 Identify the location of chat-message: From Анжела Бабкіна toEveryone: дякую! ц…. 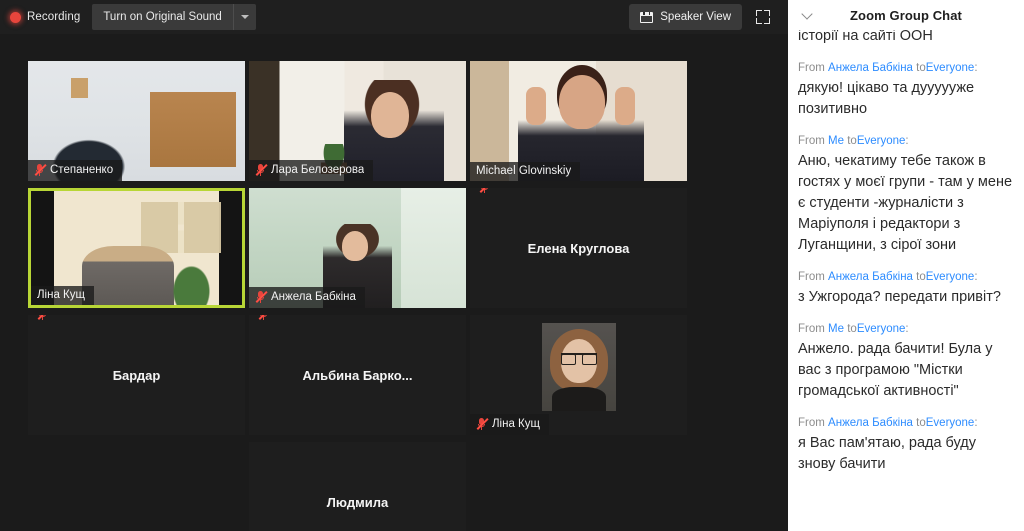
(906, 90).